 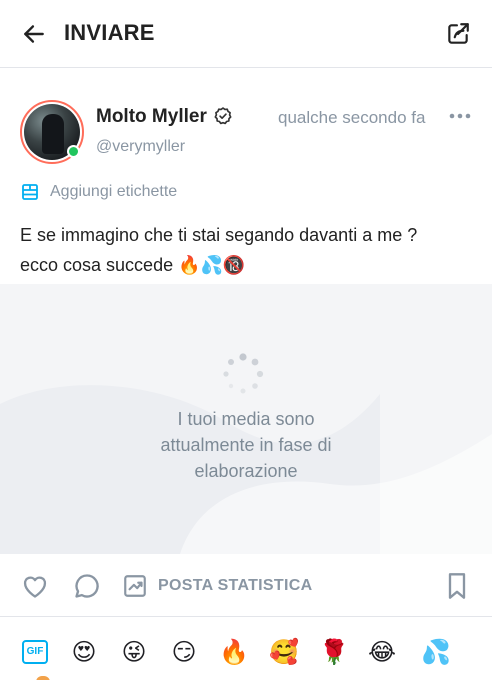 I want to click on emoji-next-row-peek, so click(x=43, y=678).